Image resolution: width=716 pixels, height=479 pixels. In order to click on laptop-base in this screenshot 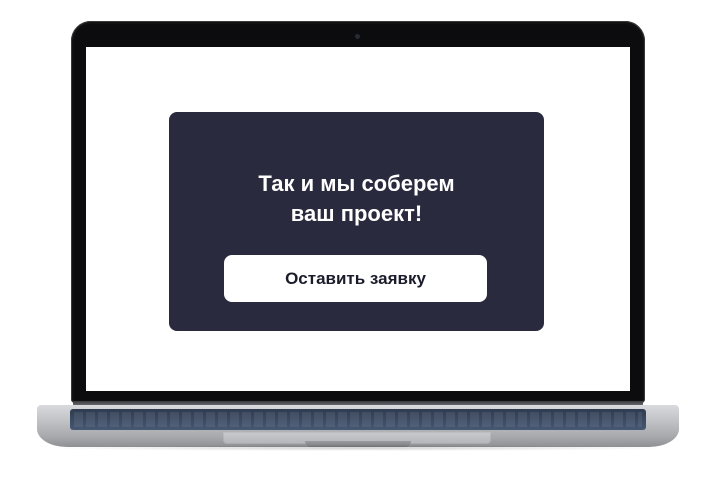, I will do `click(358, 426)`.